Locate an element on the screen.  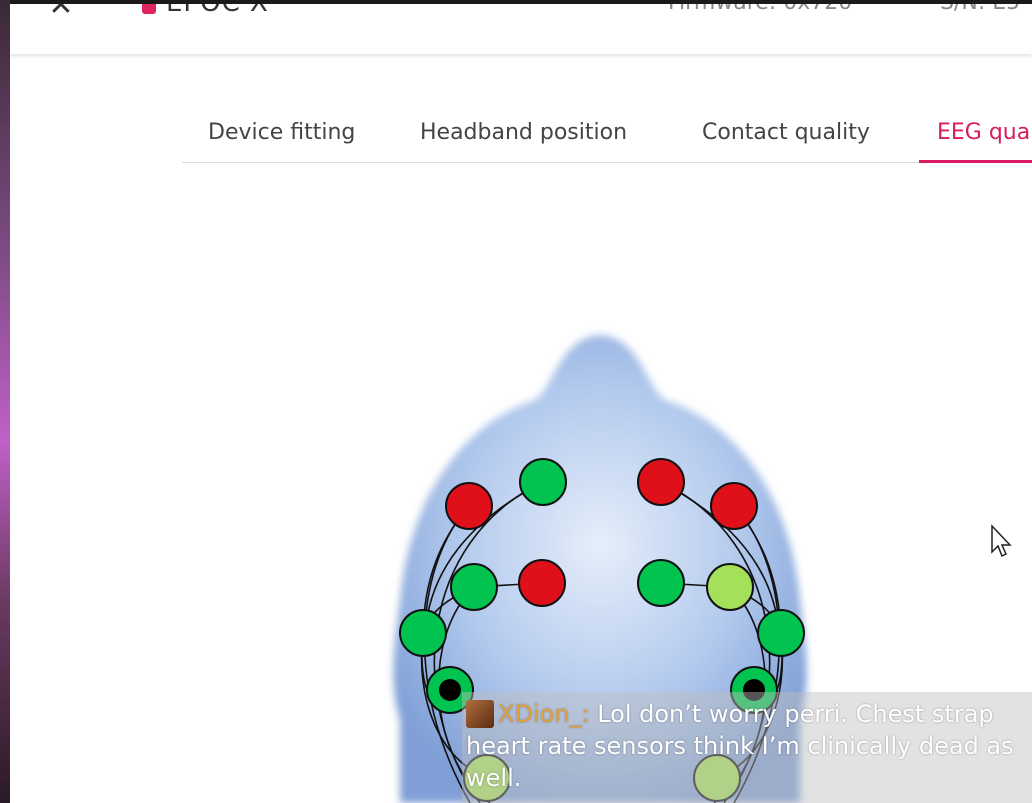
background-window-edge is located at coordinates (5, 401).